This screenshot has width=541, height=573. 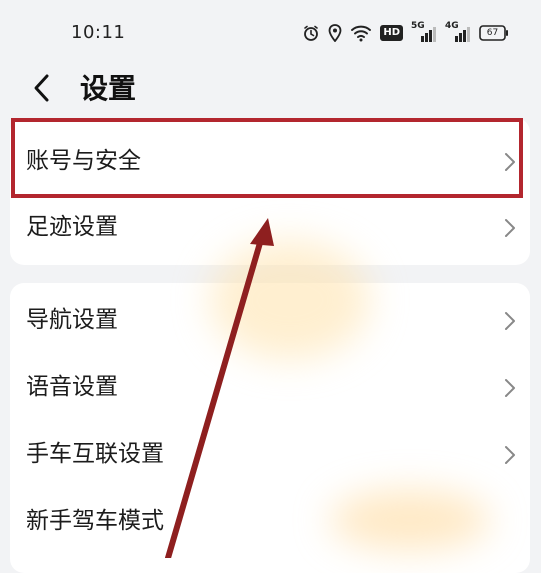 What do you see at coordinates (405, 32) in the screenshot?
I see `status-icons: HD 5G 4G 67` at bounding box center [405, 32].